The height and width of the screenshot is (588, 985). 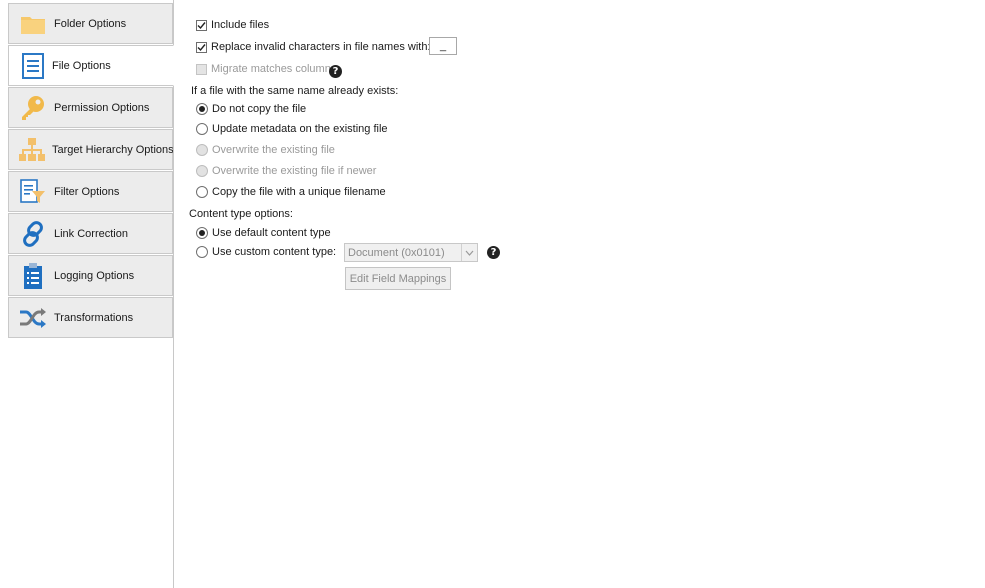 I want to click on filter-icon, so click(x=33, y=192).